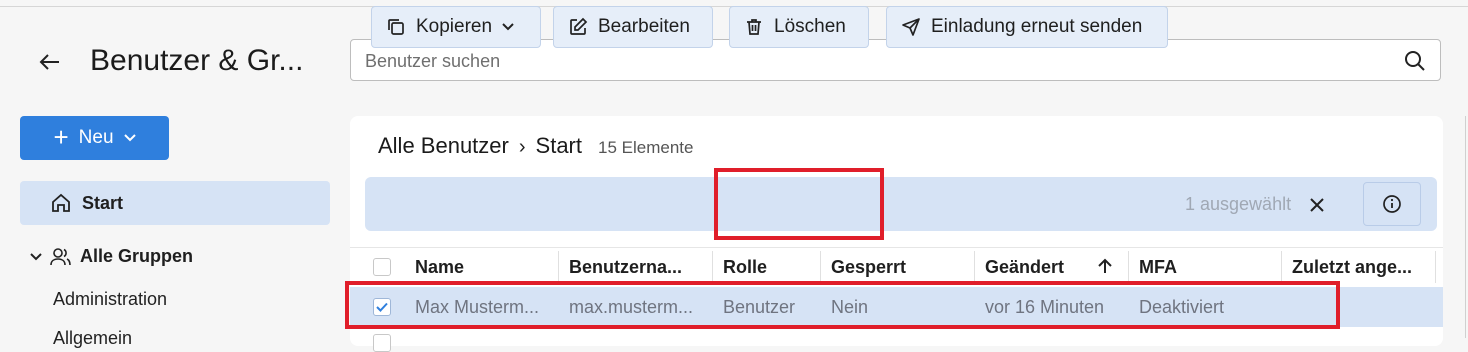 This screenshot has height=352, width=1468. What do you see at coordinates (382, 343) in the screenshot?
I see `row-checkbox` at bounding box center [382, 343].